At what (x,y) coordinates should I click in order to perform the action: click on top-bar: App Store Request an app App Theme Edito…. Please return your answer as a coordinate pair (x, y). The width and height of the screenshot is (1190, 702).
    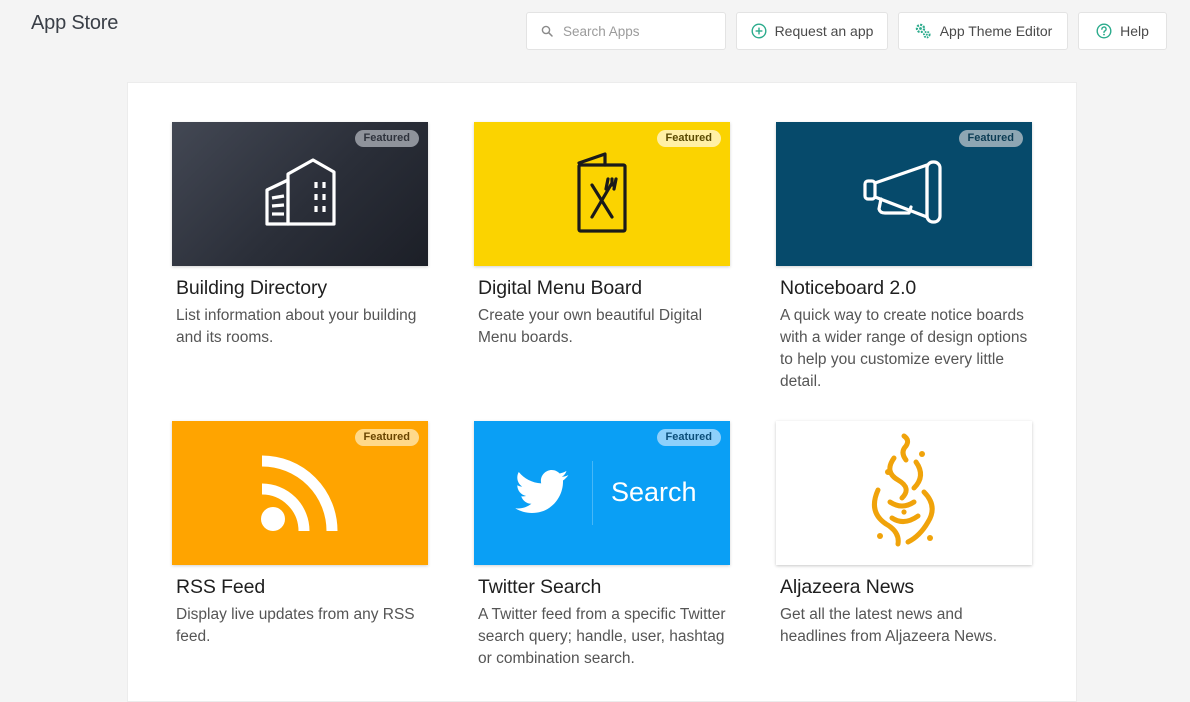
    Looking at the image, I should click on (595, 32).